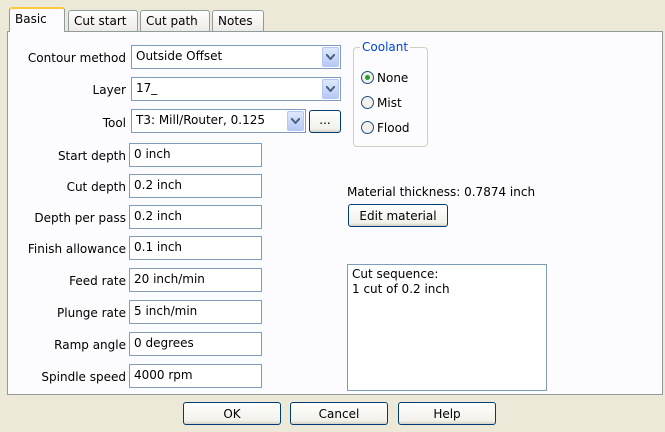  Describe the element at coordinates (232, 413) in the screenshot. I see `ok-button: OK` at that location.